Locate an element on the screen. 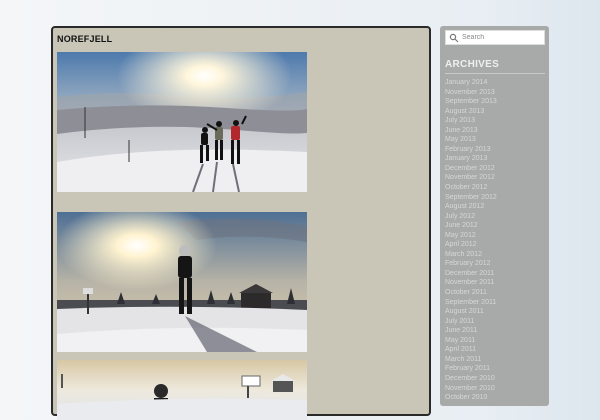 This screenshot has width=600, height=420. search-icon is located at coordinates (454, 37).